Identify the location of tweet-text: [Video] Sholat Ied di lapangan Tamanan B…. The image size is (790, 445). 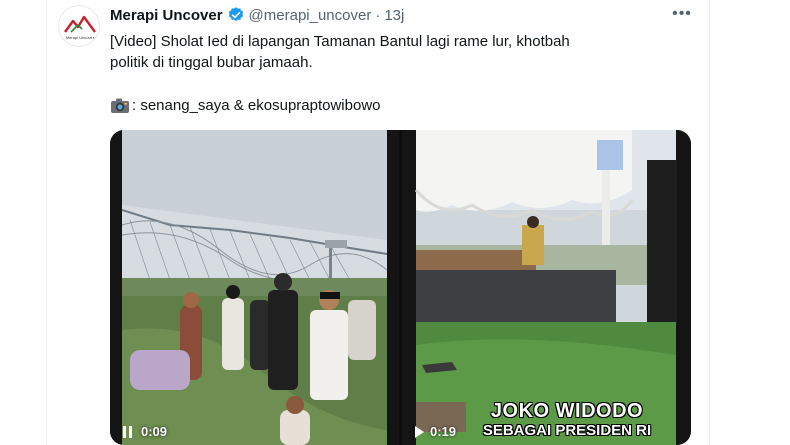
(340, 52).